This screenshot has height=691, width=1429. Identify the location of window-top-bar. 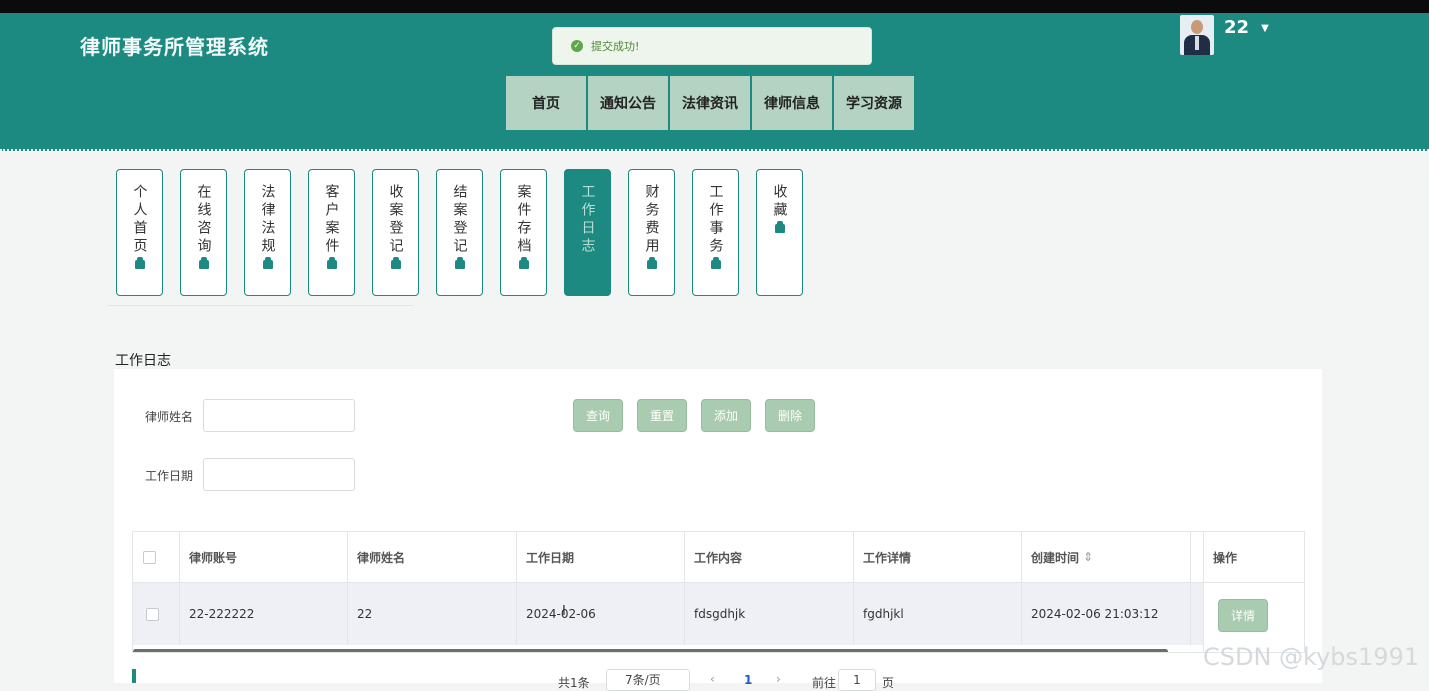
(714, 6).